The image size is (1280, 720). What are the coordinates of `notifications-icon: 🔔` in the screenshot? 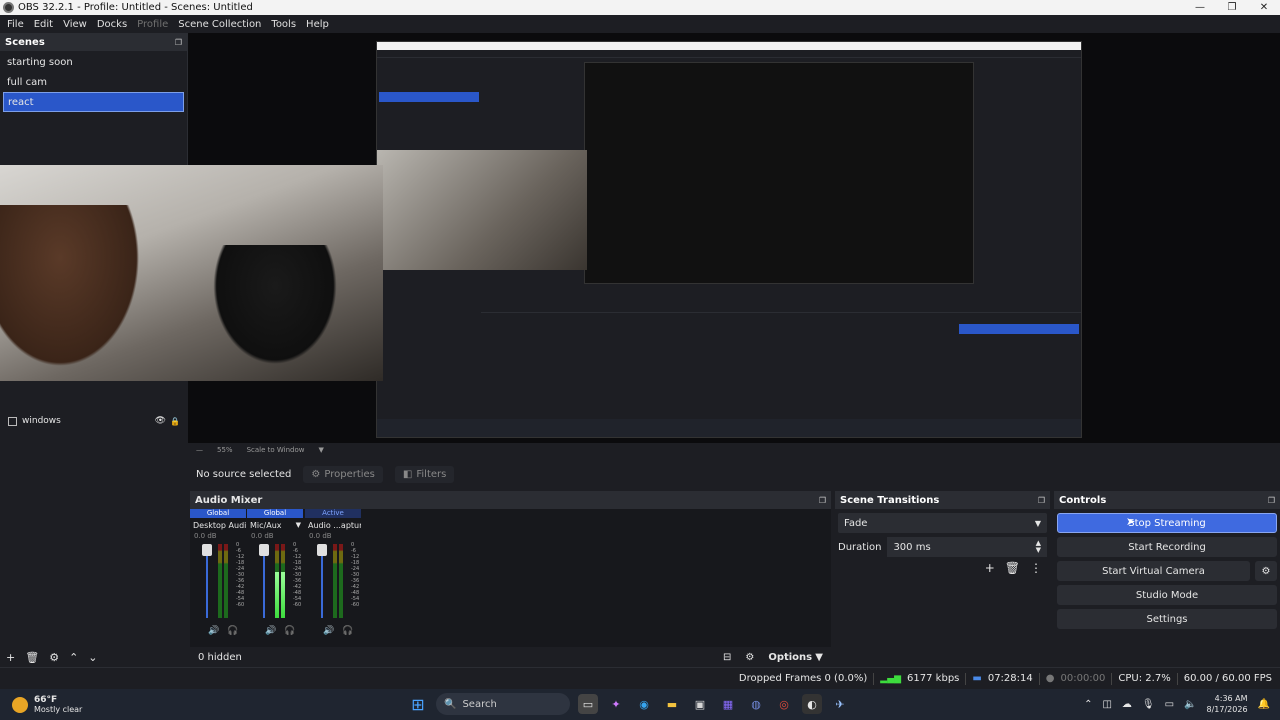 It's located at (1264, 704).